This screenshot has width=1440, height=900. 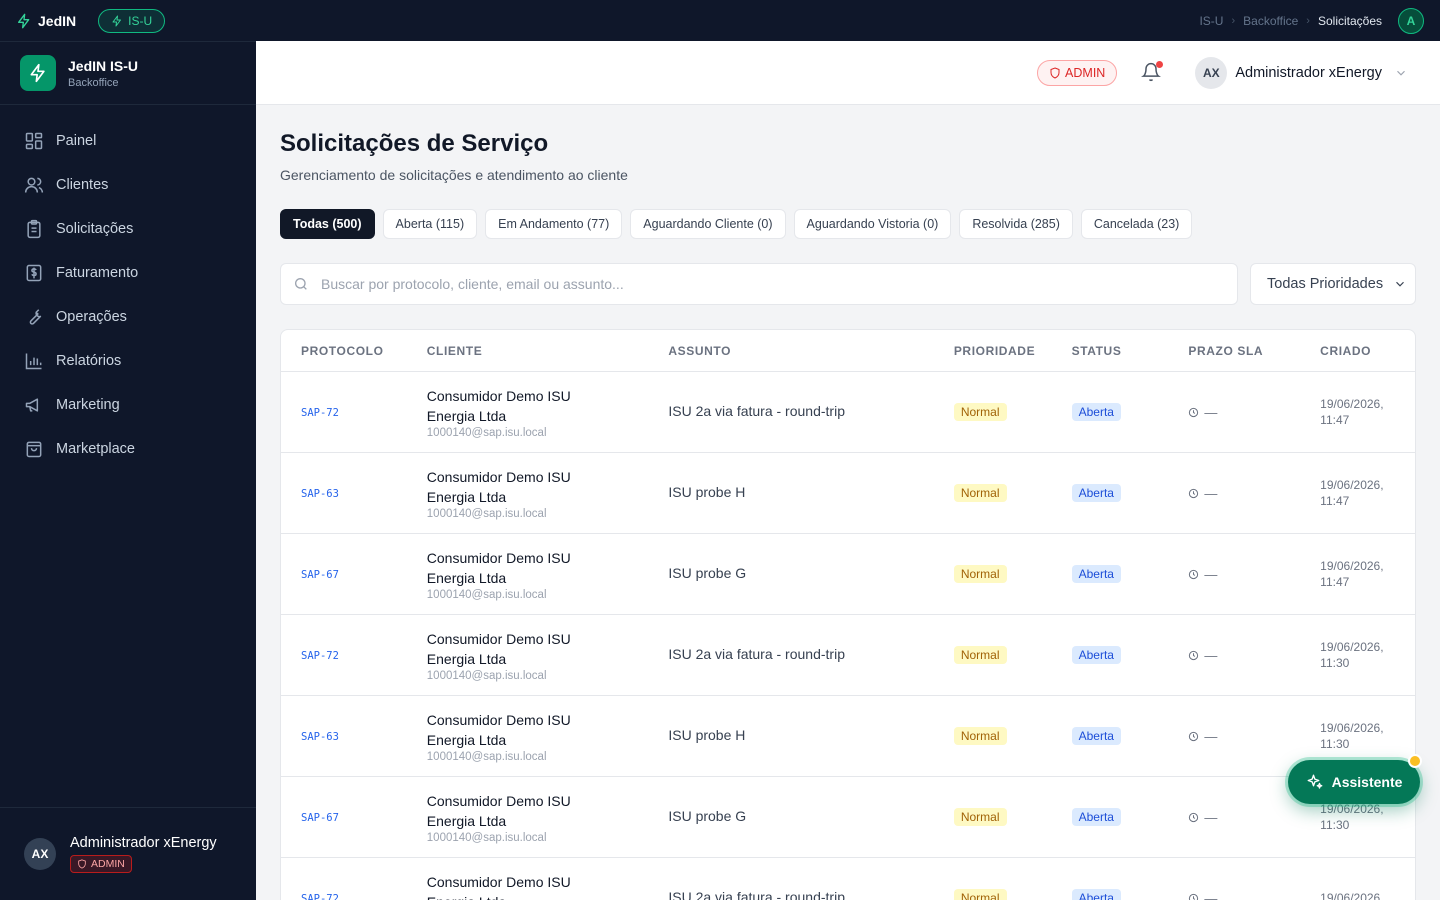 What do you see at coordinates (1254, 351) in the screenshot?
I see `column-header-prazo-sla: PRAZO SLA` at bounding box center [1254, 351].